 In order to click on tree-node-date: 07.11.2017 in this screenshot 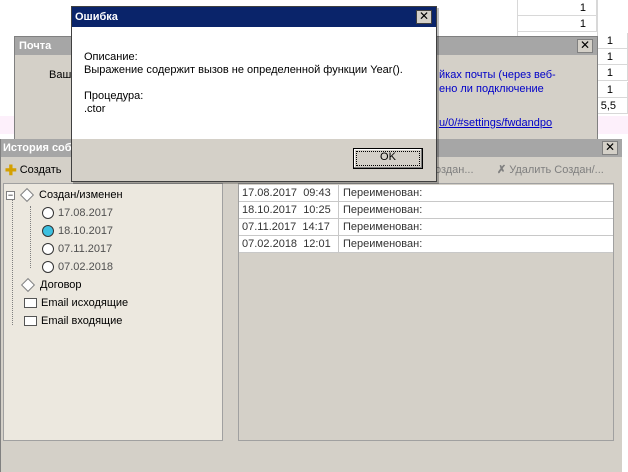, I will do `click(77, 249)`.